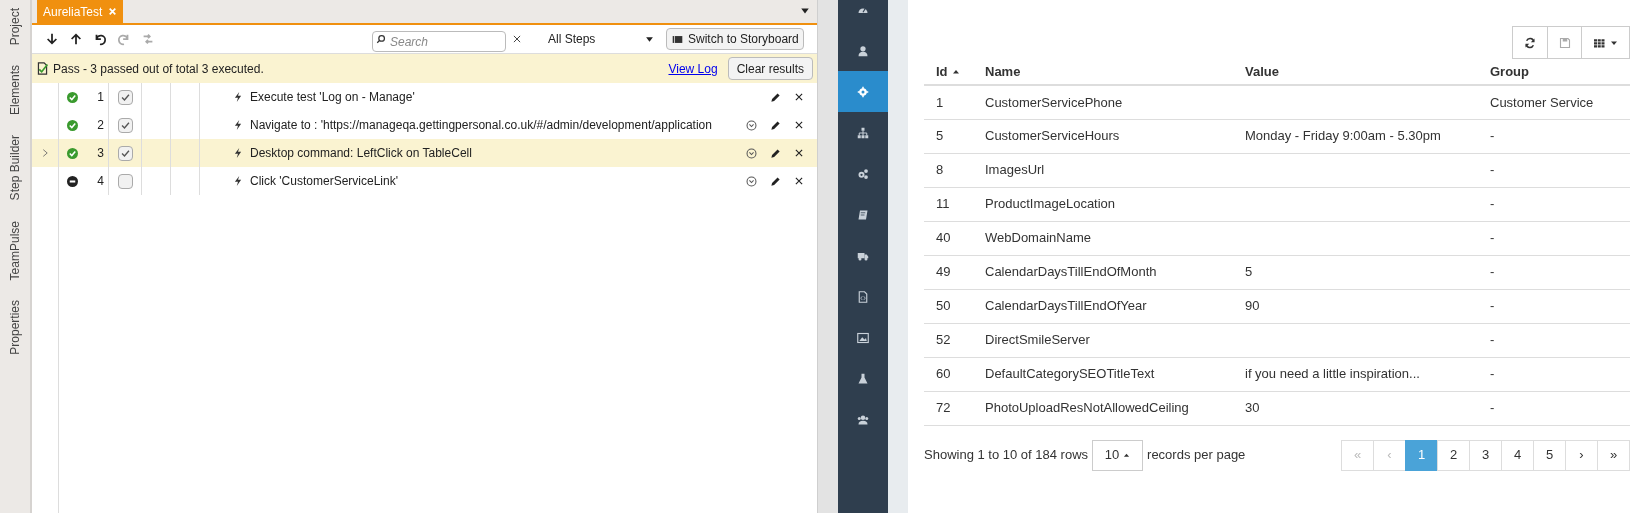 The image size is (1645, 513). I want to click on side-tab: TeamPulse, so click(15, 250).